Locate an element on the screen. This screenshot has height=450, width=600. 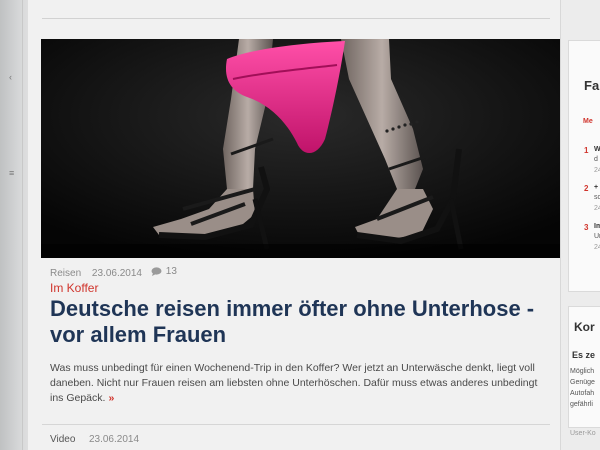
next-article-meta: Video 23.06.2014 is located at coordinates (94, 439).